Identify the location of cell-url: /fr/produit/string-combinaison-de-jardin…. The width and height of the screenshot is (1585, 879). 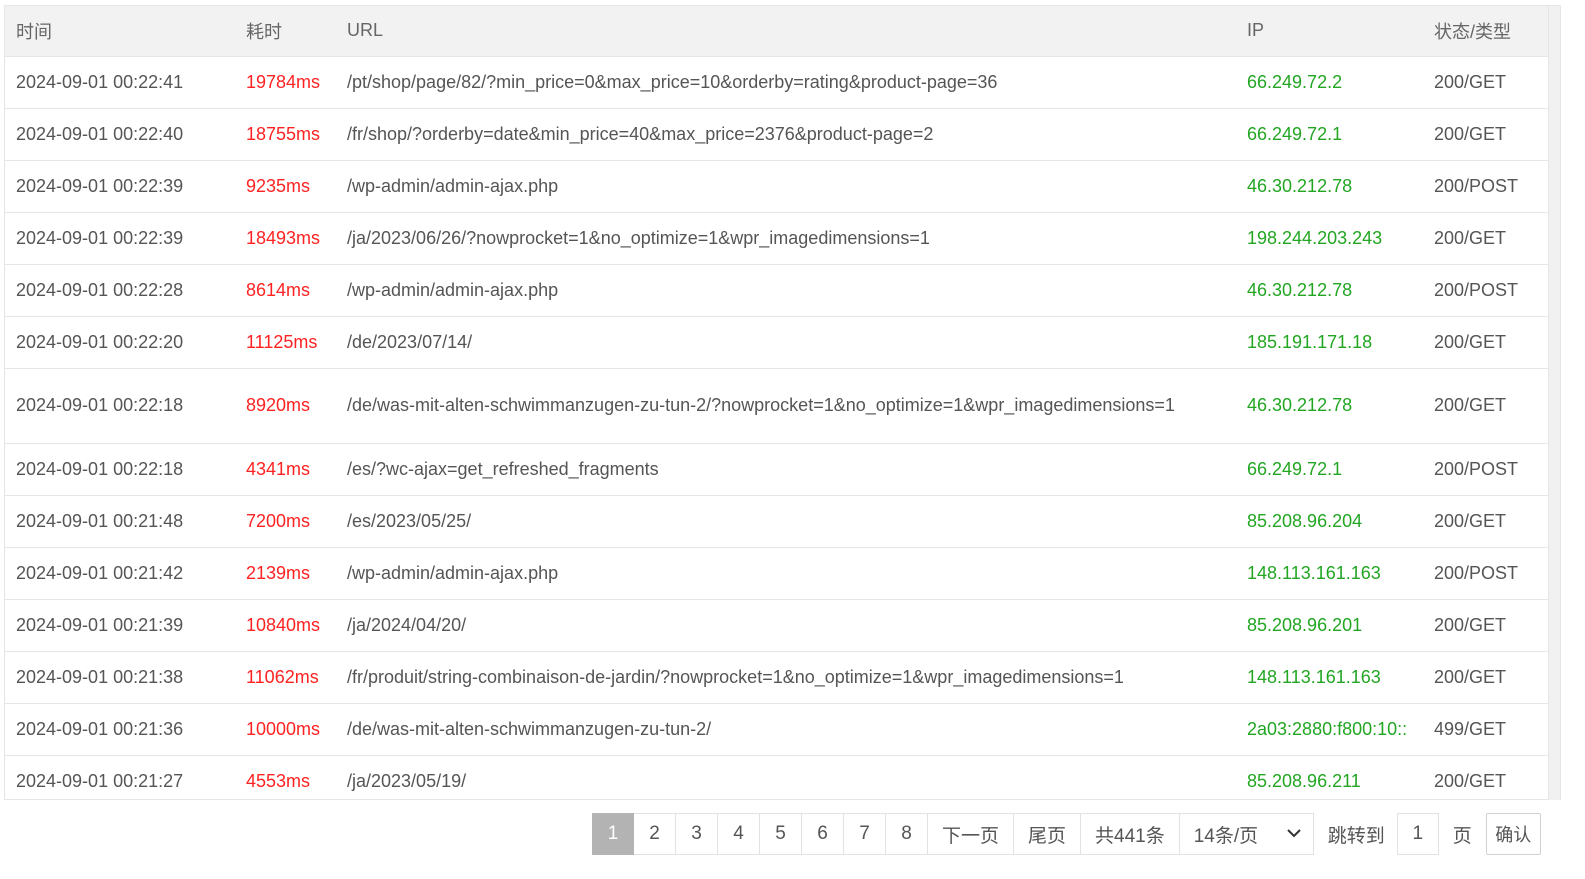
(786, 677).